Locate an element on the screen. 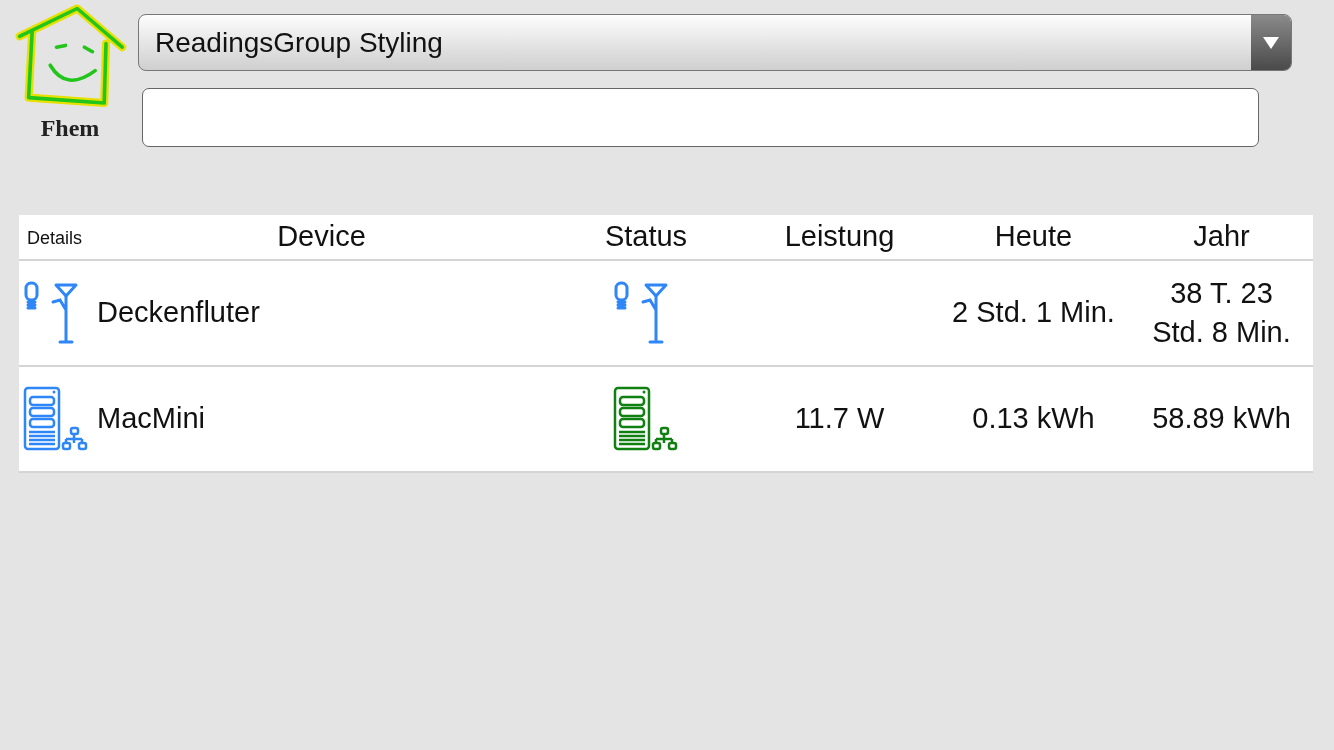 Image resolution: width=1334 pixels, height=750 pixels. column-header: Status is located at coordinates (646, 236).